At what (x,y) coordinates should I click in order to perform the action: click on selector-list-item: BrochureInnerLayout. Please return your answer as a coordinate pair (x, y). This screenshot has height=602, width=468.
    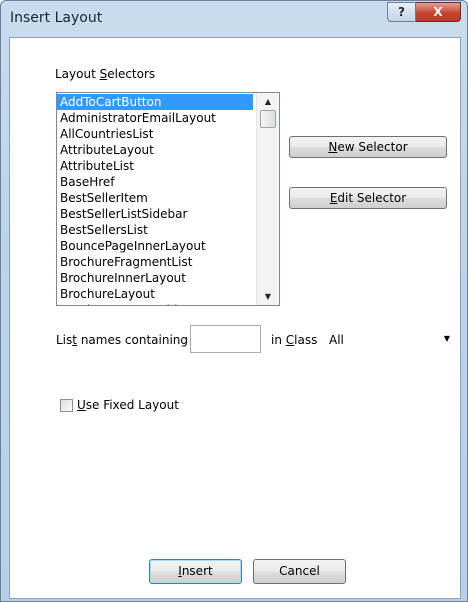
    Looking at the image, I should click on (155, 278).